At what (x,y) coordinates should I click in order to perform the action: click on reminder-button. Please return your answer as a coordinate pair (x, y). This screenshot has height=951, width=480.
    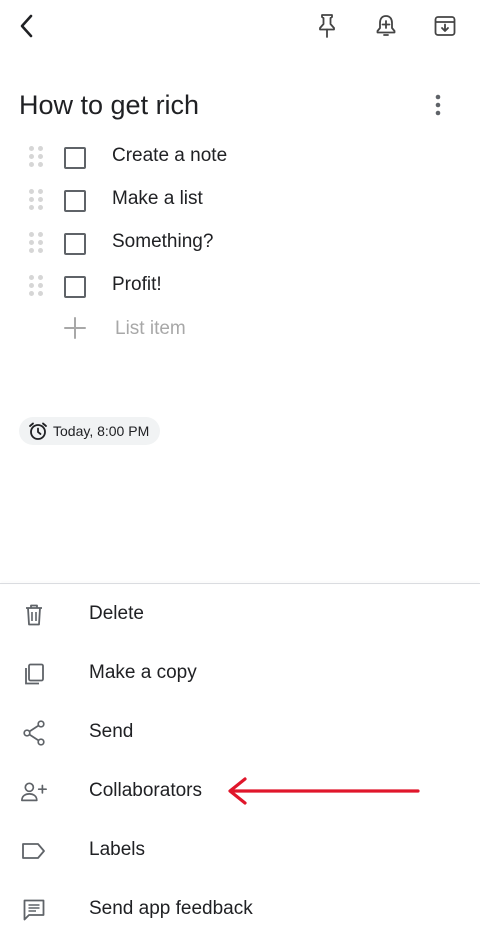
    Looking at the image, I should click on (386, 26).